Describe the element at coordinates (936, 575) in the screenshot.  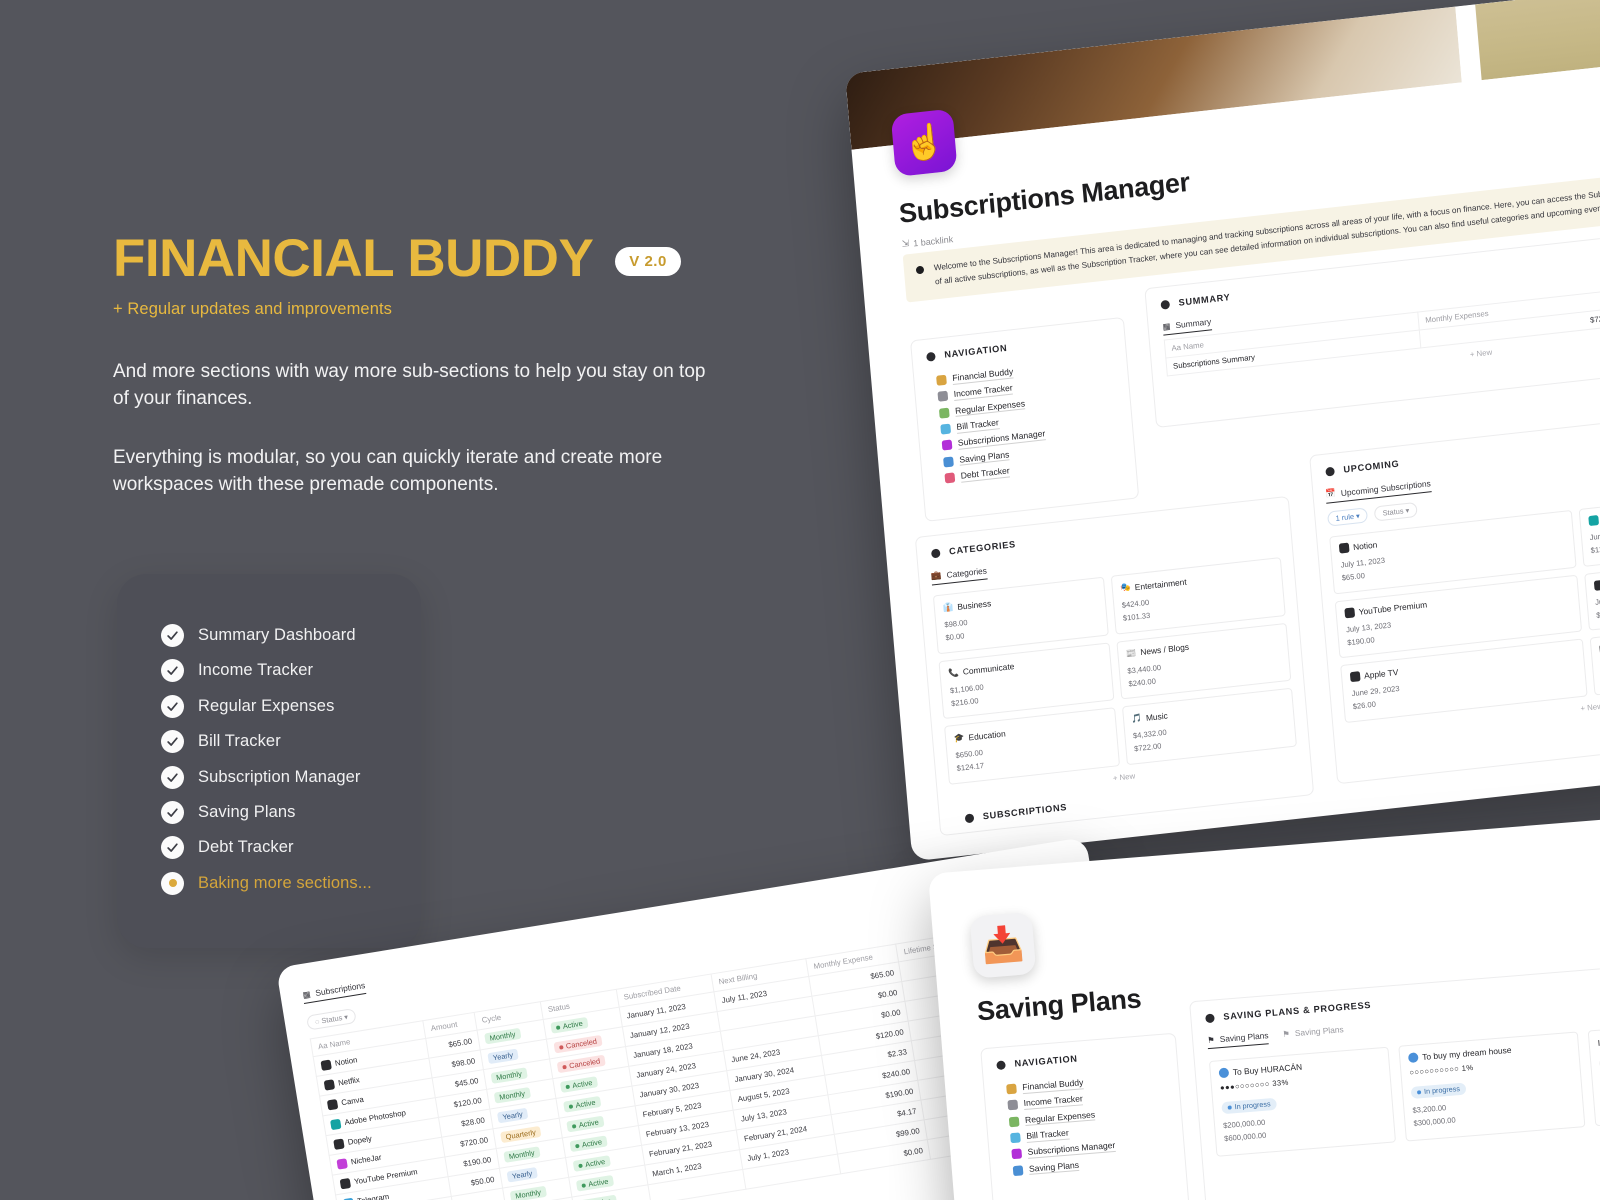
I see `briefcase-icon: 💼` at that location.